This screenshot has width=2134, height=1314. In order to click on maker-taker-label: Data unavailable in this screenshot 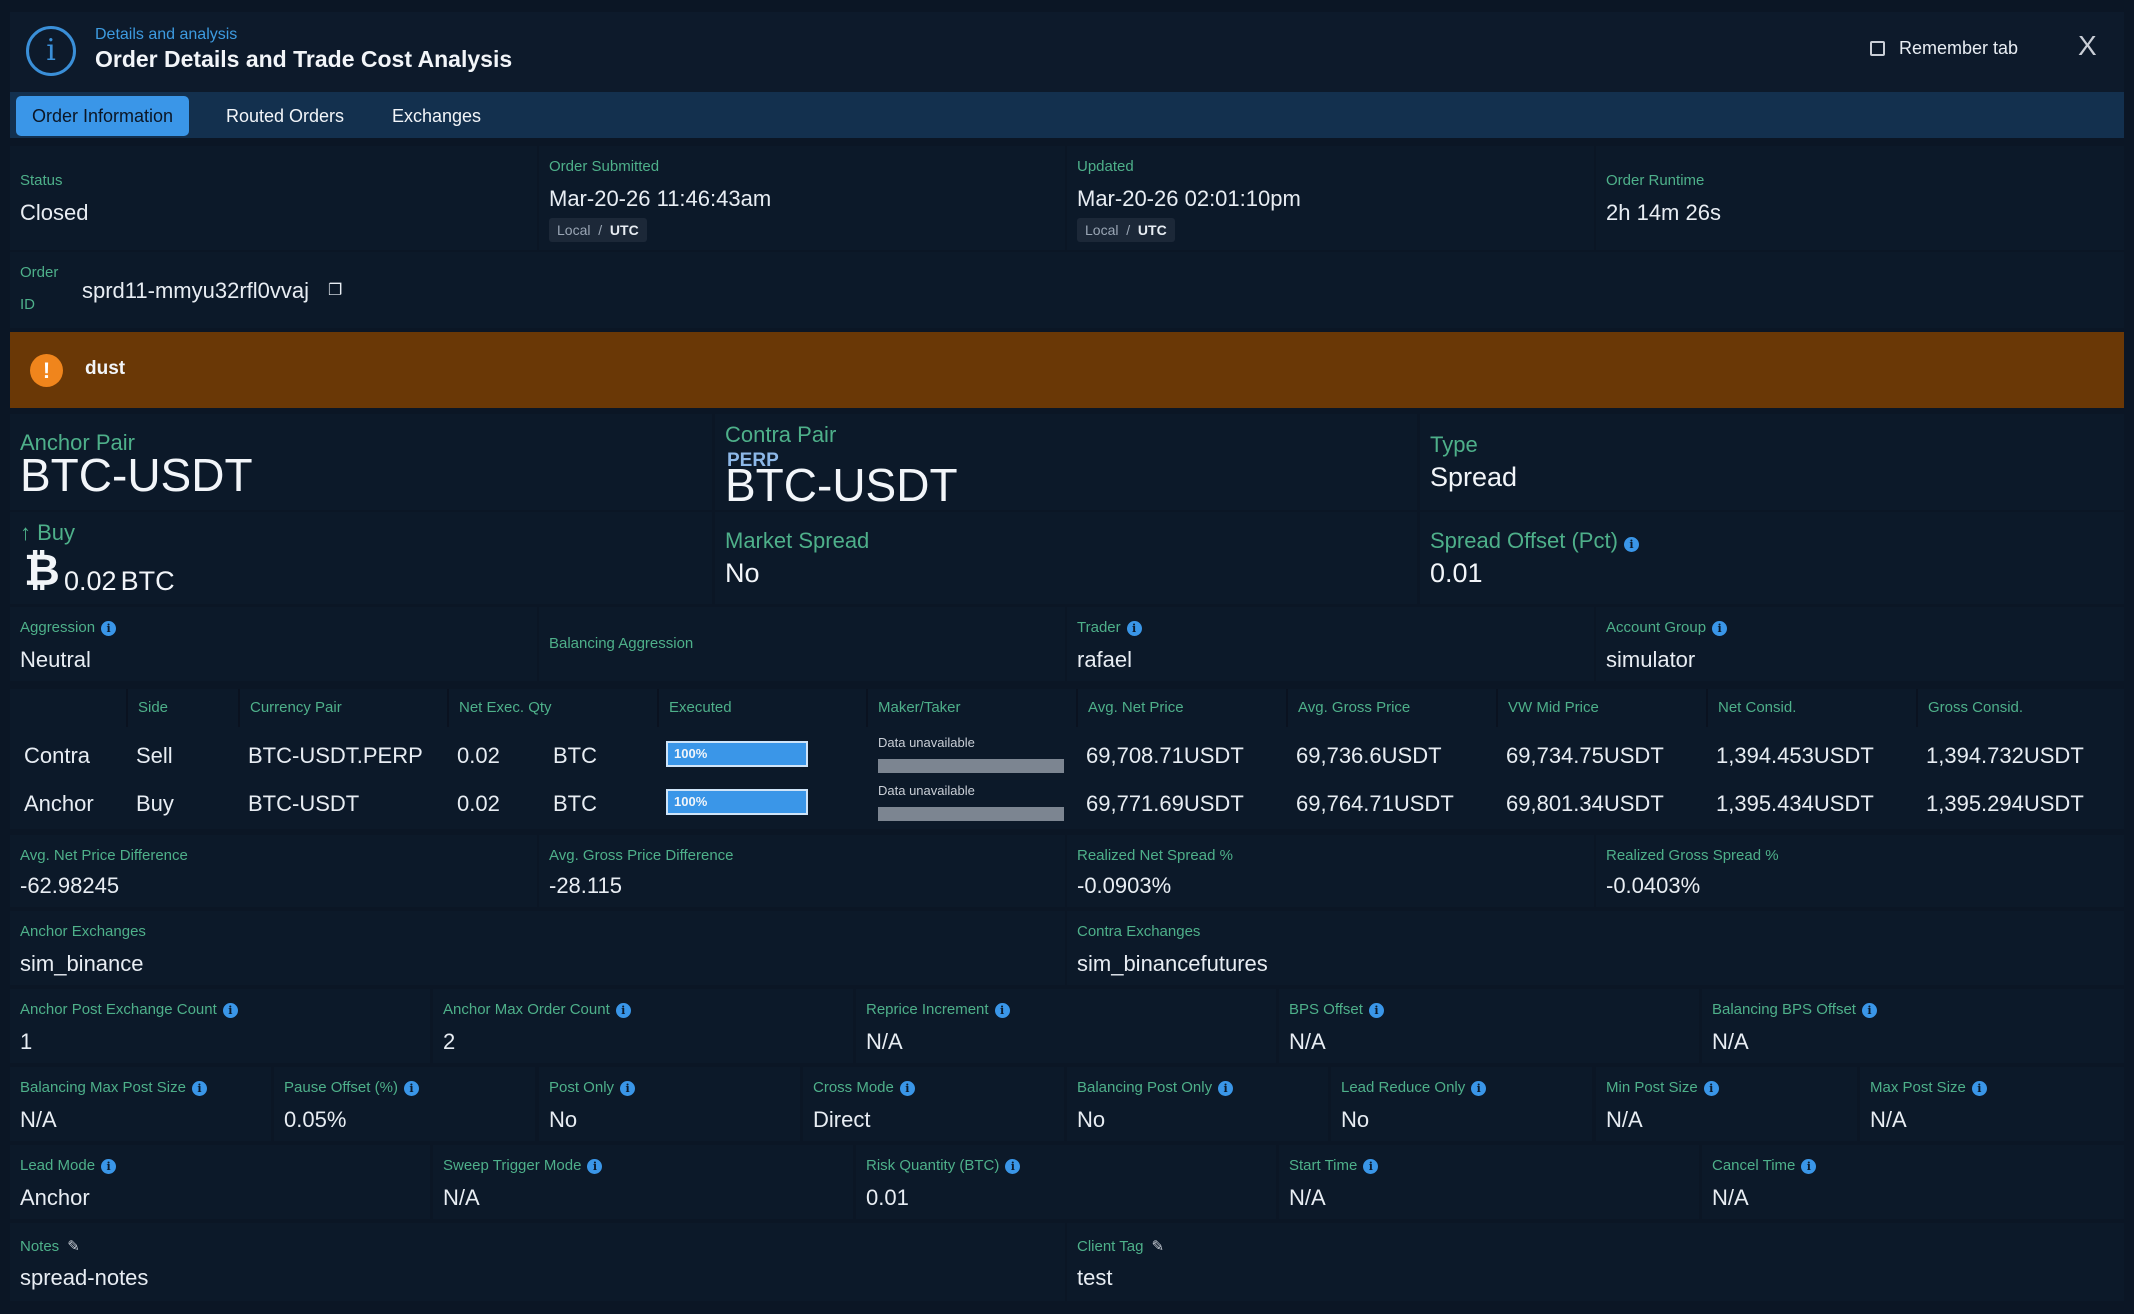, I will do `click(926, 790)`.